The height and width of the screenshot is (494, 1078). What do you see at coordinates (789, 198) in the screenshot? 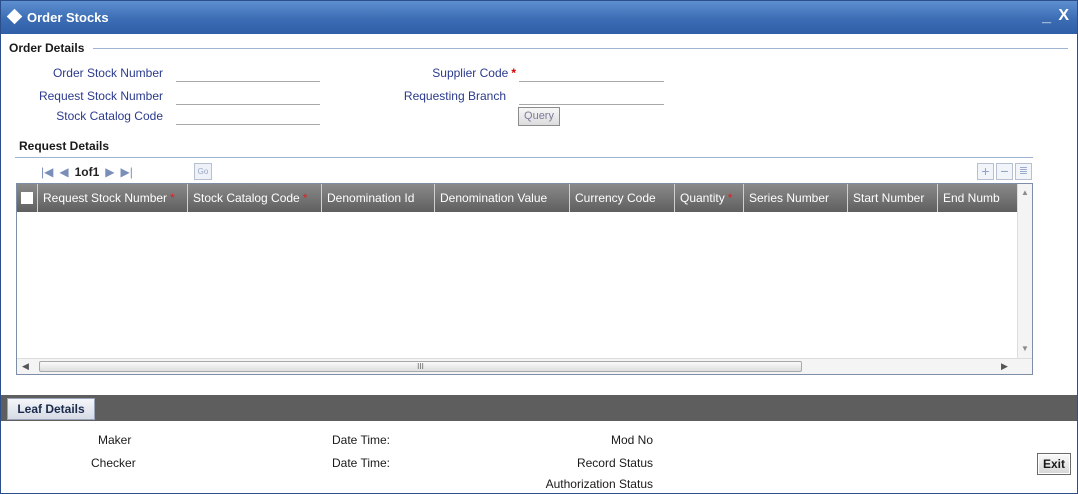
I see `col-label: Series Number` at bounding box center [789, 198].